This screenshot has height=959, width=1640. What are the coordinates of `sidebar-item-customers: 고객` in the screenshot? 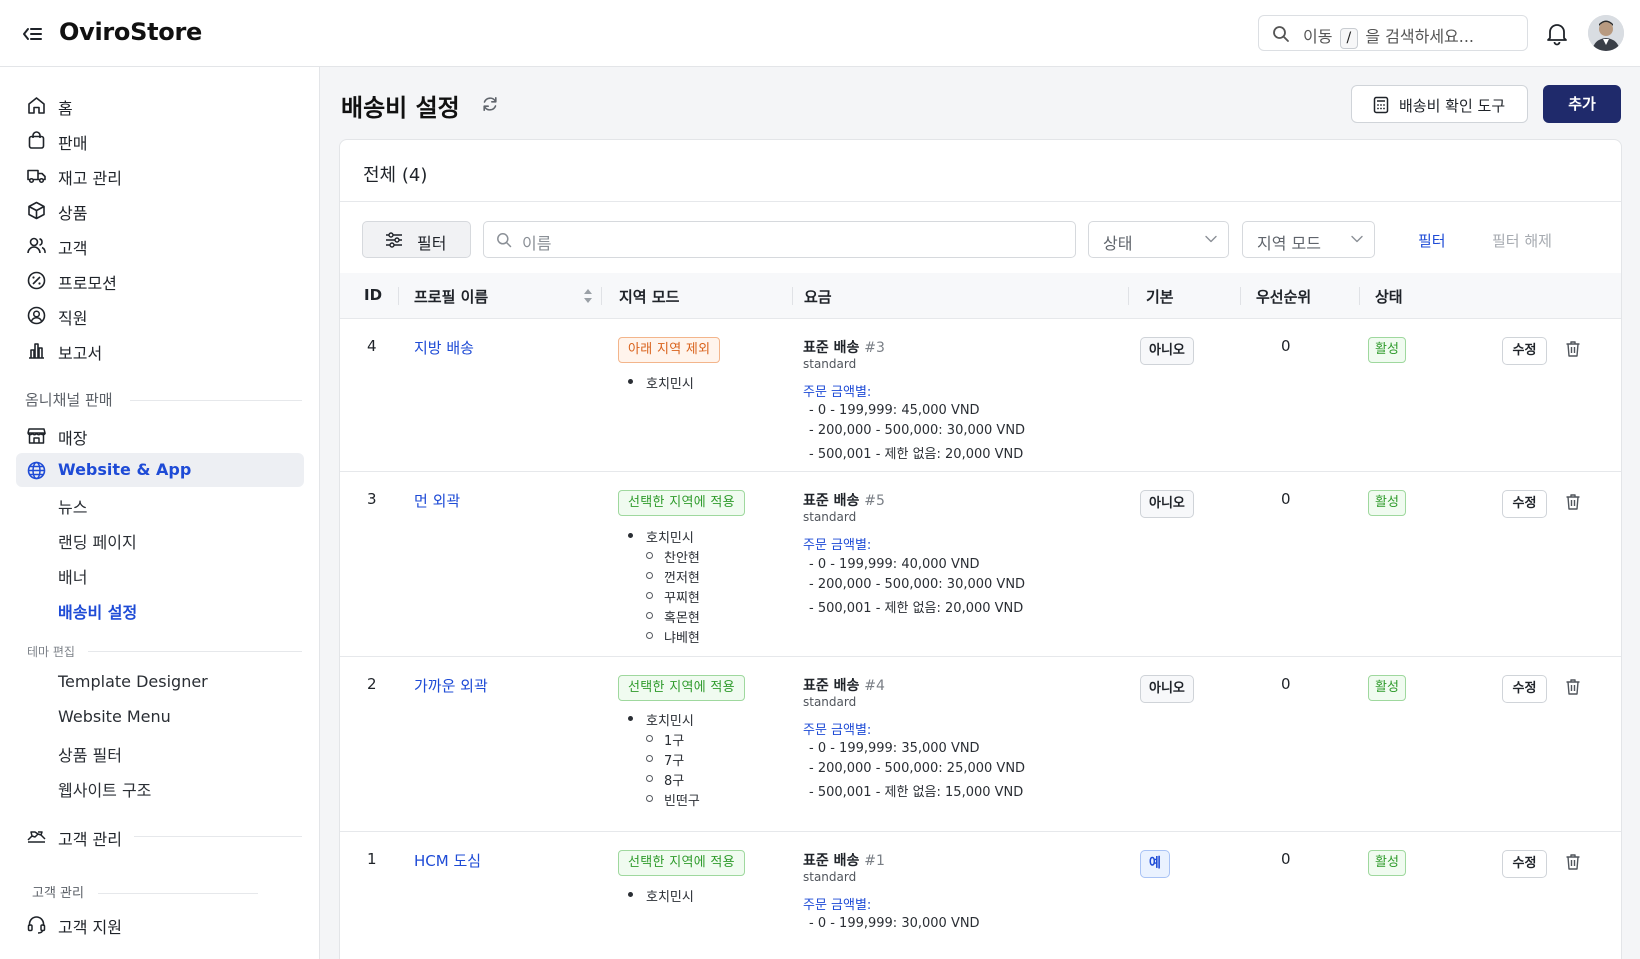 It's located at (160, 245).